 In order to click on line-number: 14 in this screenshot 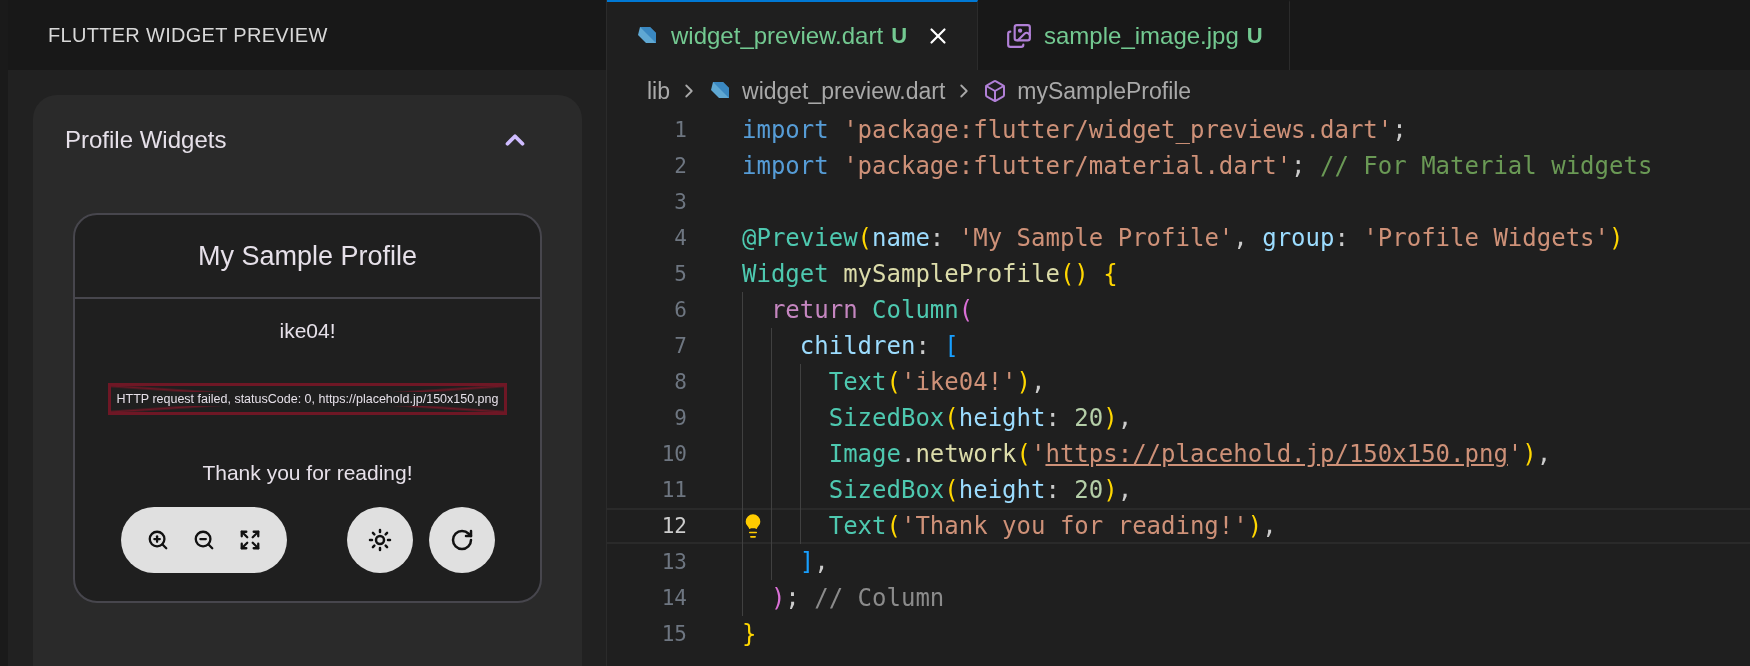, I will do `click(673, 598)`.